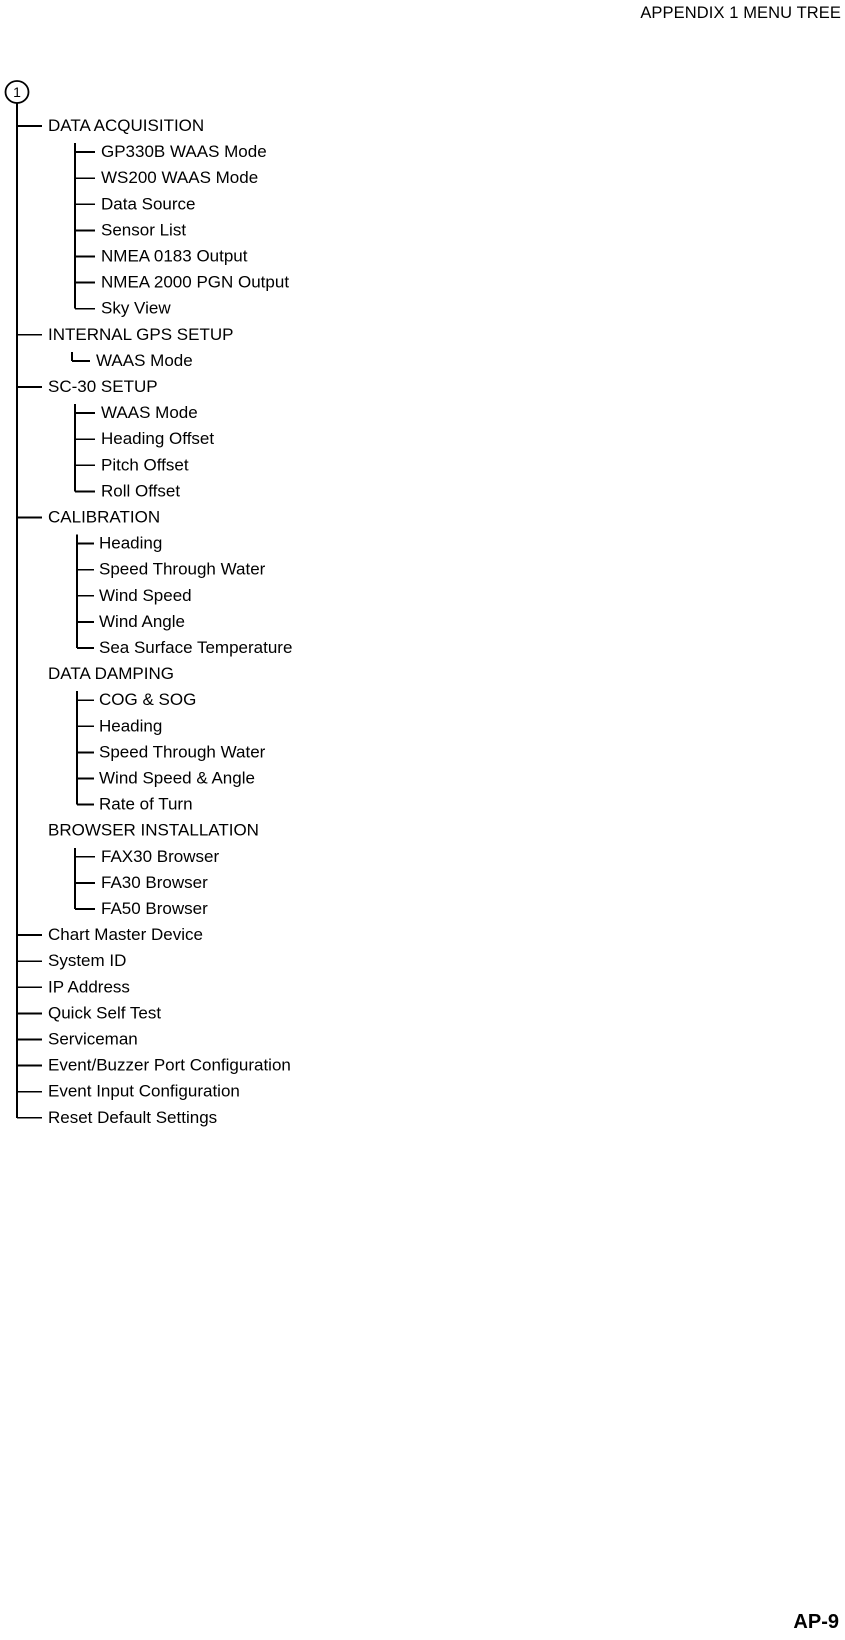  Describe the element at coordinates (136, 308) in the screenshot. I see `tree-child-label: Sky View` at that location.